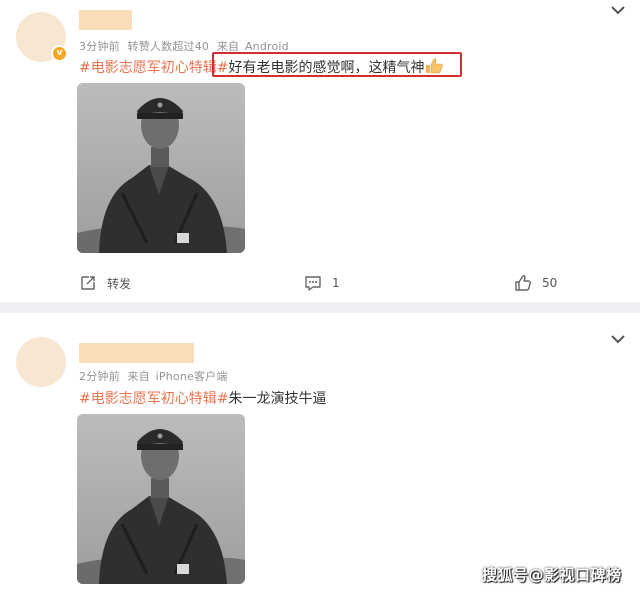 This screenshot has width=640, height=592. I want to click on repost-label: 转发, so click(119, 283).